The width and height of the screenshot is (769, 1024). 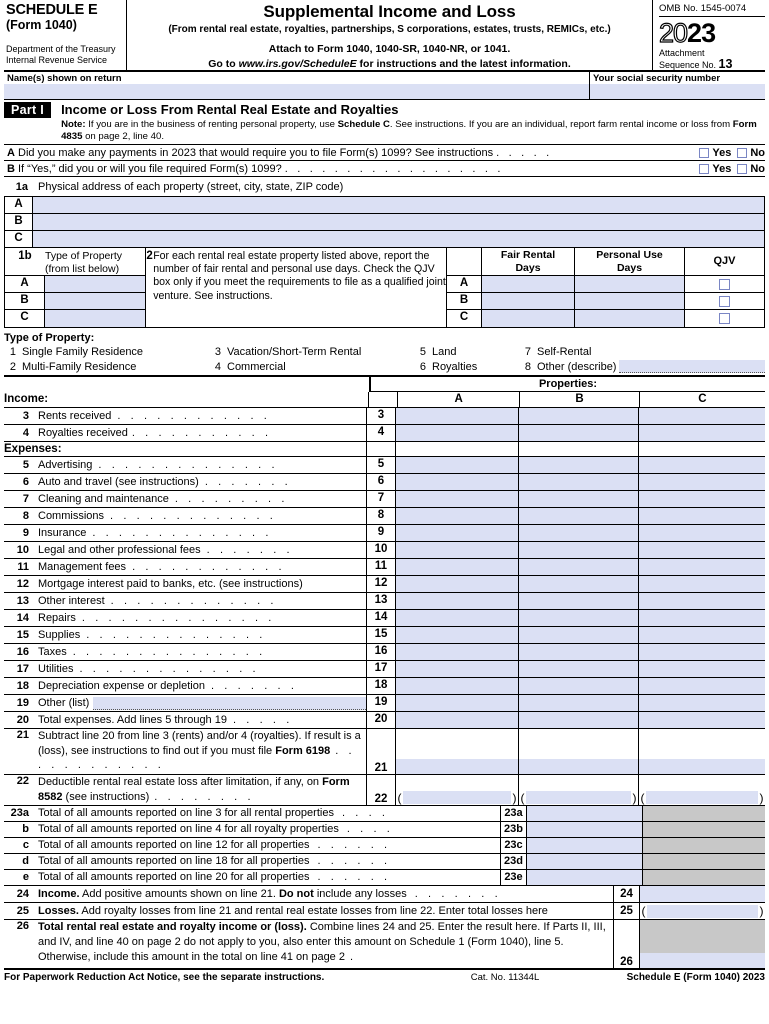 I want to click on line-5-input-c, so click(x=702, y=465).